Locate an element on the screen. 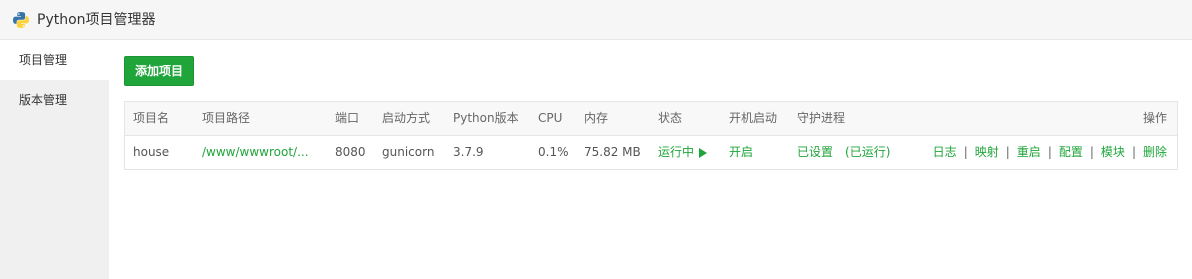  header-status: 状态 is located at coordinates (670, 118).